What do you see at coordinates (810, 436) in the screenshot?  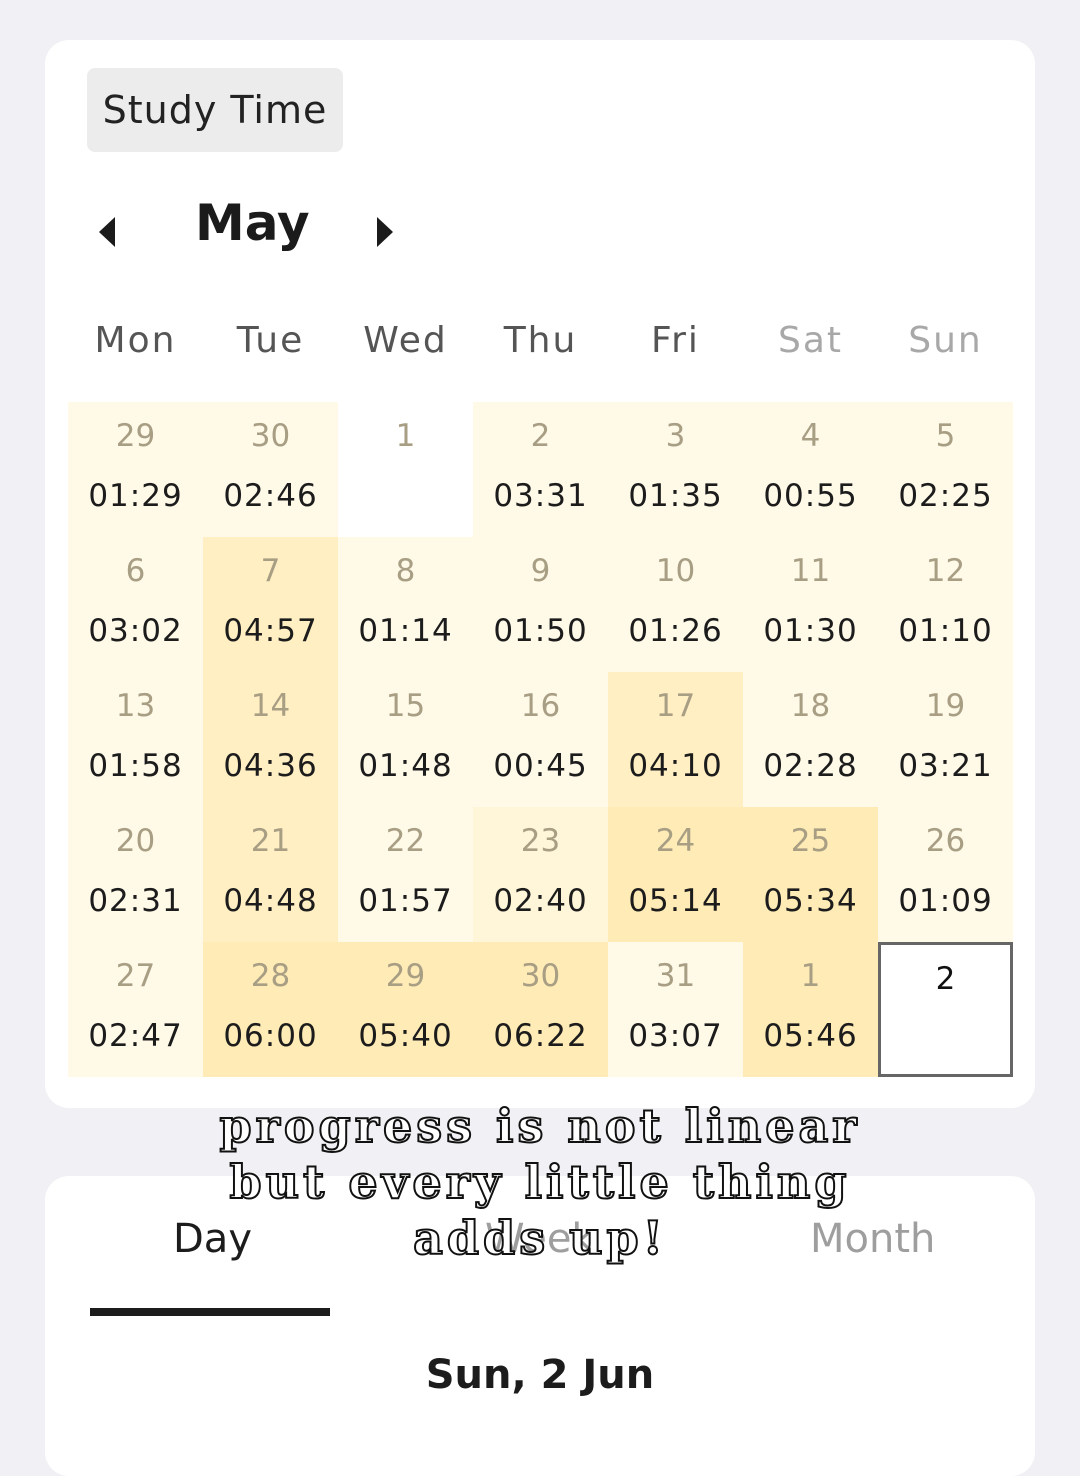 I see `day-number: 4` at bounding box center [810, 436].